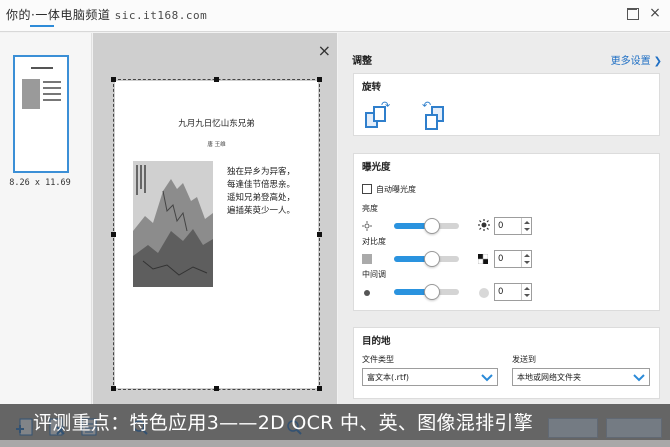 The height and width of the screenshot is (447, 670). What do you see at coordinates (657, 61) in the screenshot?
I see `chevron-right-icon: ❯` at bounding box center [657, 61].